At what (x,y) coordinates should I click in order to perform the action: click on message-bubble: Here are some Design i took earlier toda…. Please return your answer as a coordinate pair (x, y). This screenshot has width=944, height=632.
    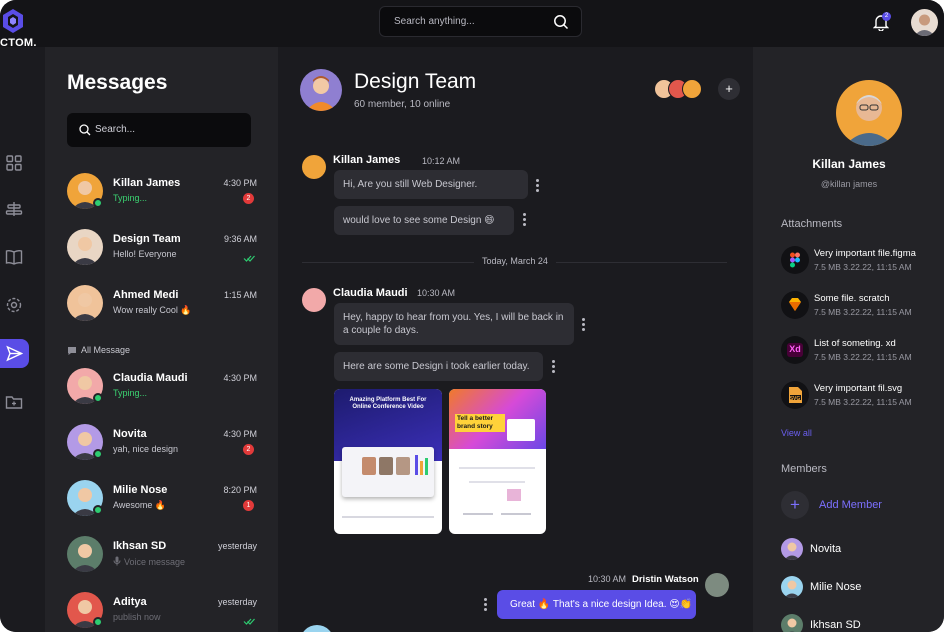
    Looking at the image, I should click on (438, 366).